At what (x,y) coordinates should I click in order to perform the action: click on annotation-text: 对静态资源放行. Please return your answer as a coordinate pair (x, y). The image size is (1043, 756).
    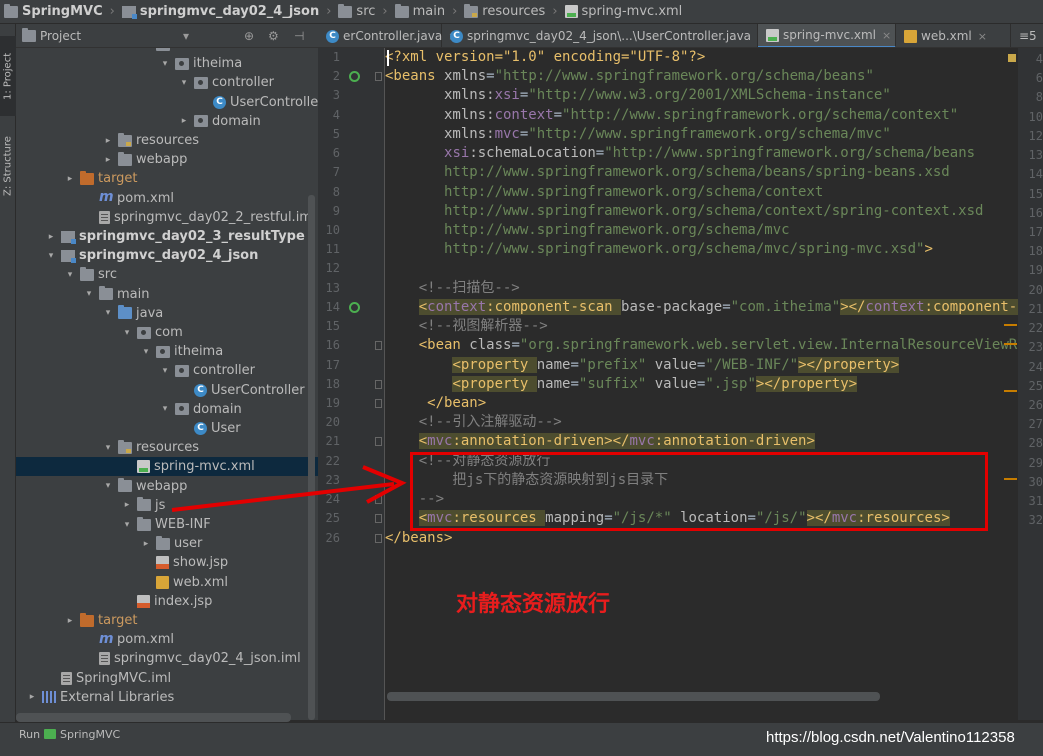
    Looking at the image, I should click on (533, 604).